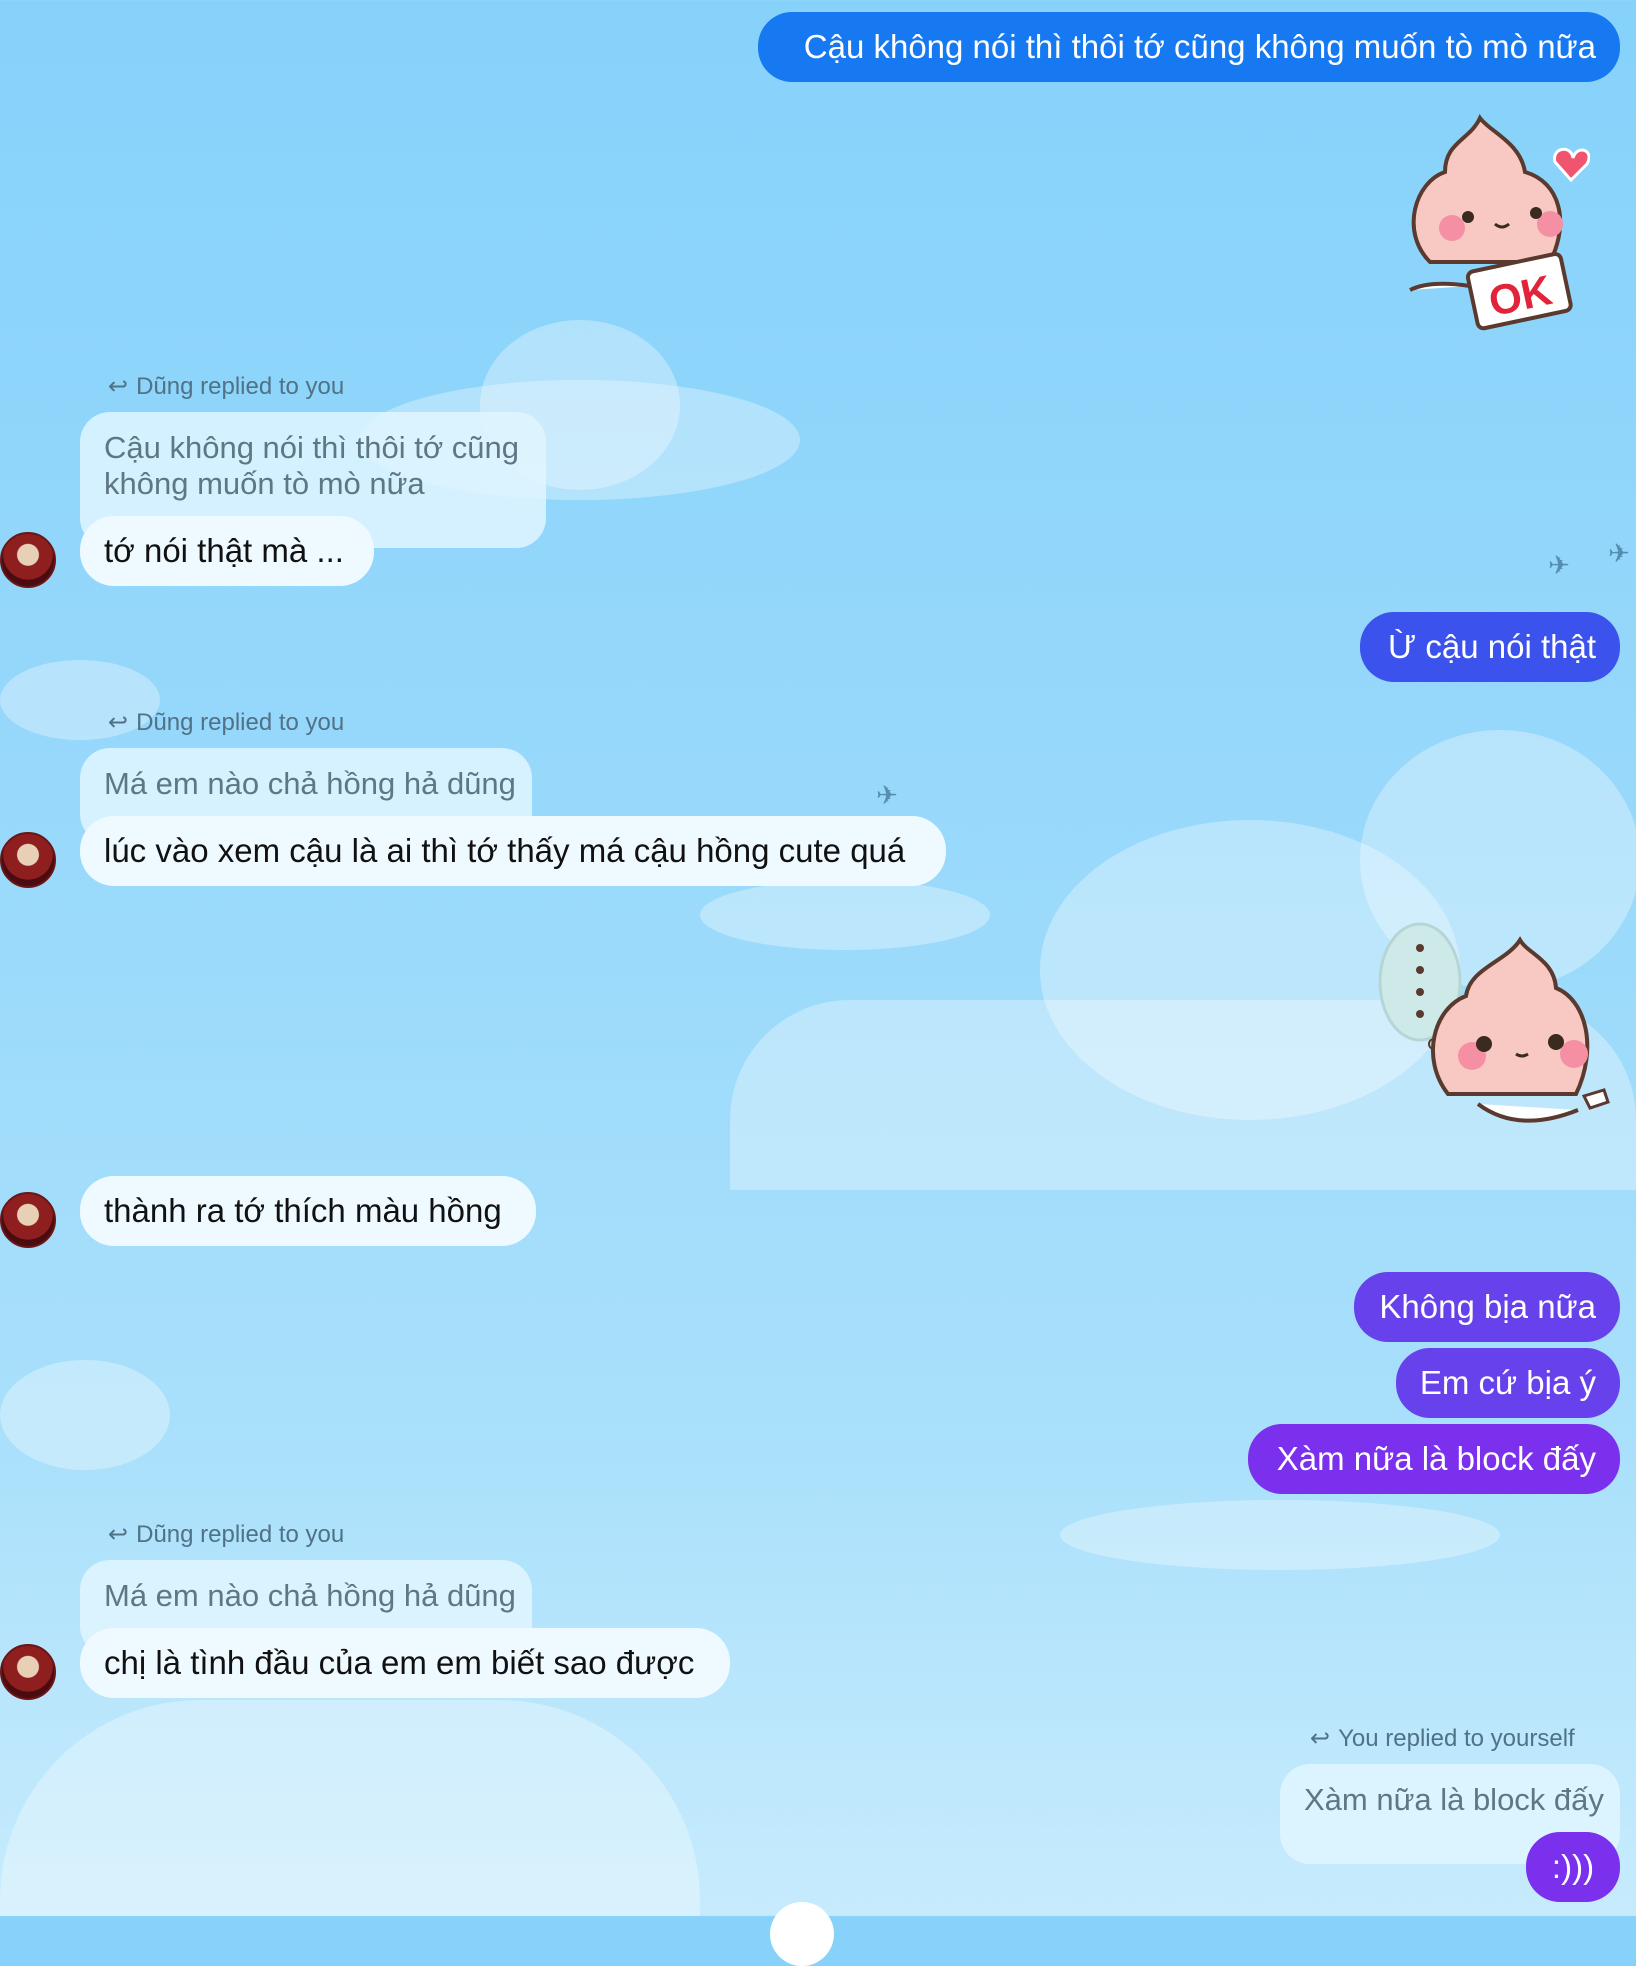 The height and width of the screenshot is (1966, 1636). I want to click on message-text: Em cứ bịa ý, so click(1507, 1382).